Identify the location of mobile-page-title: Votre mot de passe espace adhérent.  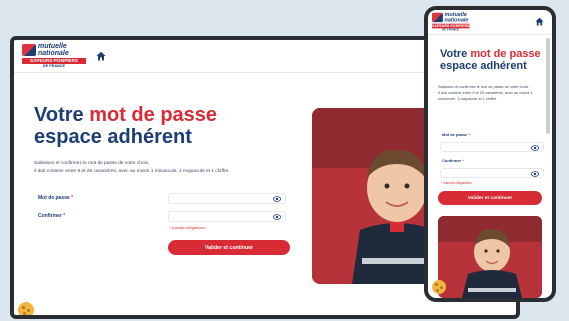
(490, 60).